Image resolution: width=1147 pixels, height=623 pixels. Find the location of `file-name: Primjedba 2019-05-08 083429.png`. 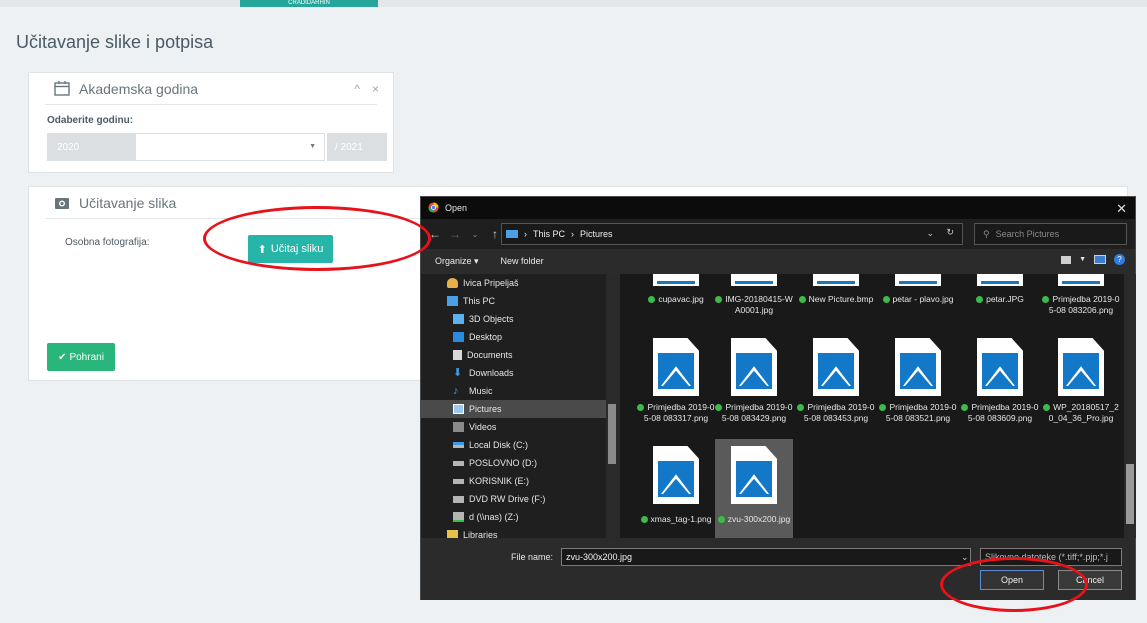

file-name: Primjedba 2019-05-08 083429.png is located at coordinates (757, 412).